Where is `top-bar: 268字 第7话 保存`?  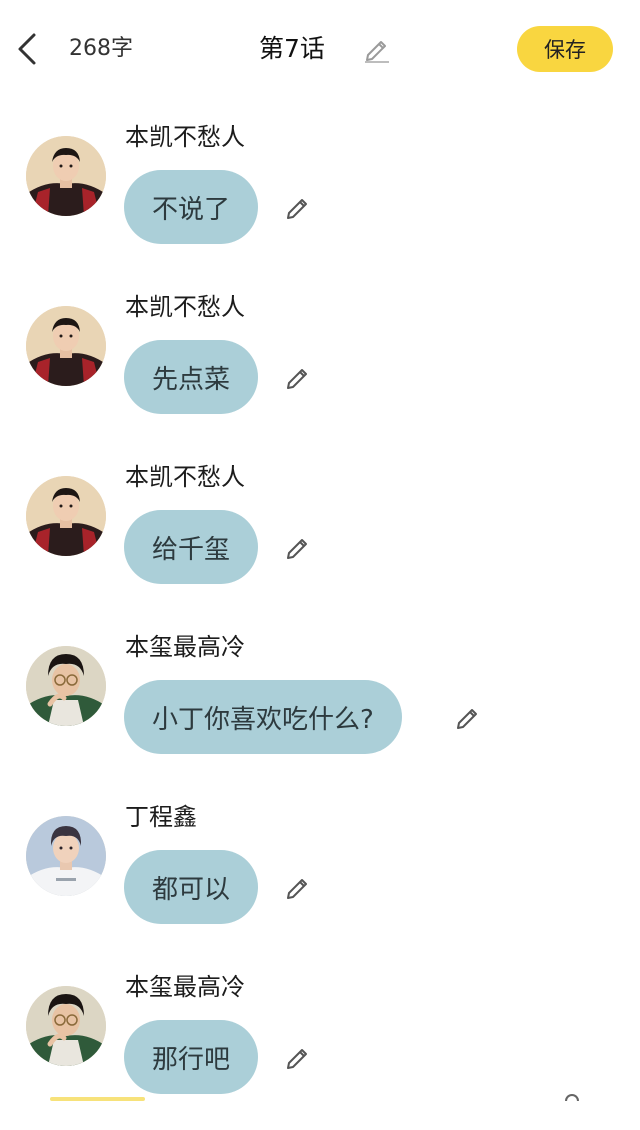
top-bar: 268字 第7话 保存 is located at coordinates (320, 48).